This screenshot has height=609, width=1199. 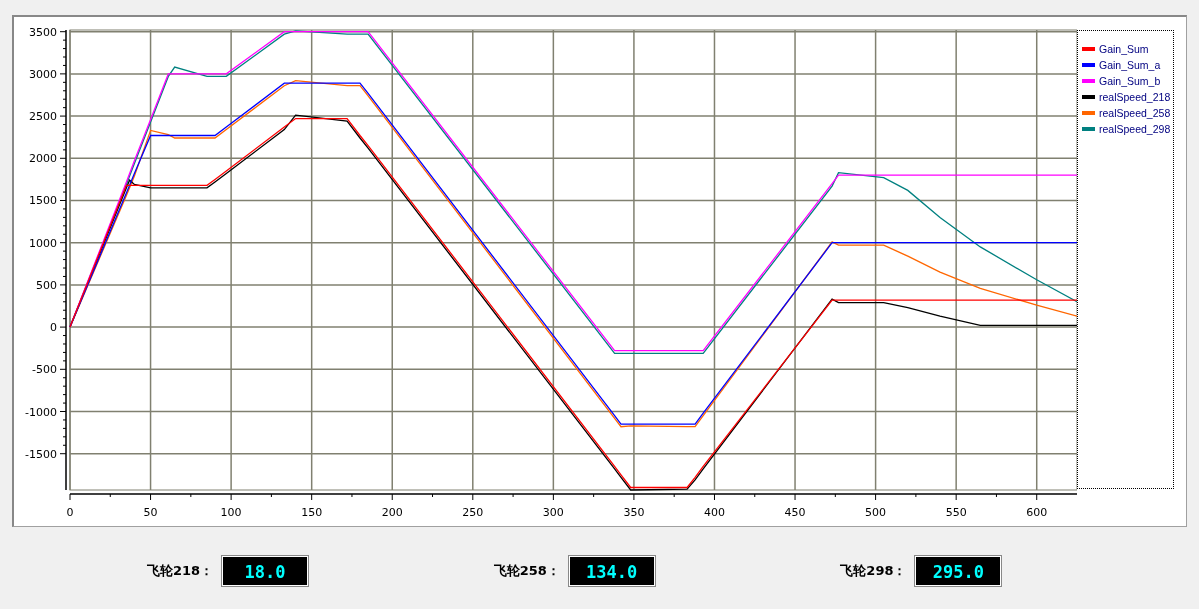 I want to click on x-tick-label: 150, so click(x=312, y=512).